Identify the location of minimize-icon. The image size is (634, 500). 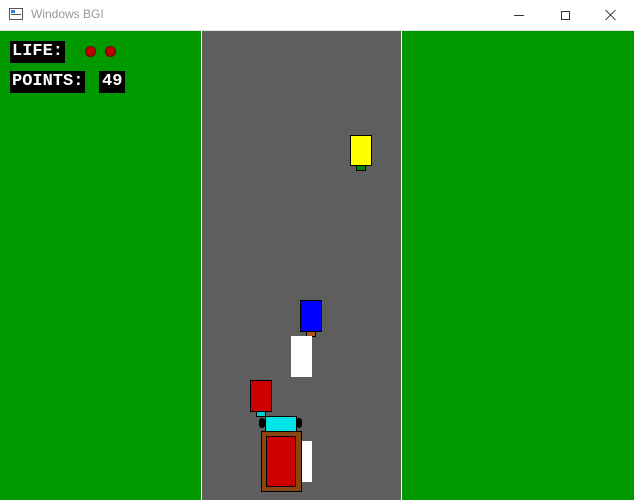
(519, 15).